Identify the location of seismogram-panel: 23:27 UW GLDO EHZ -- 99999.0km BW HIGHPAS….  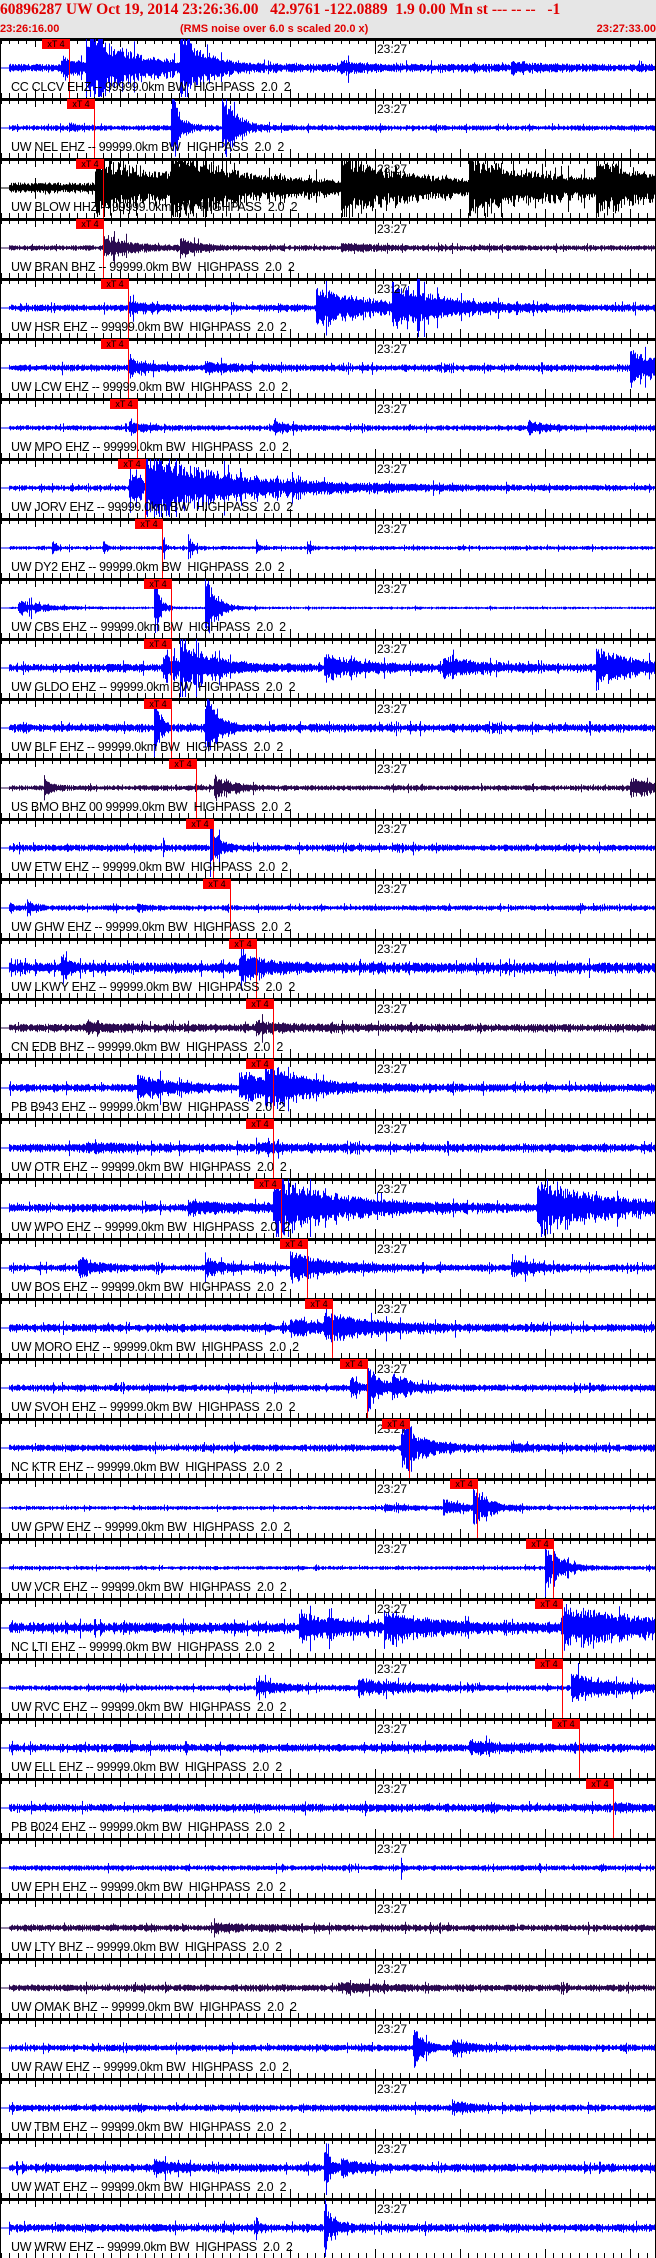
(328, 668).